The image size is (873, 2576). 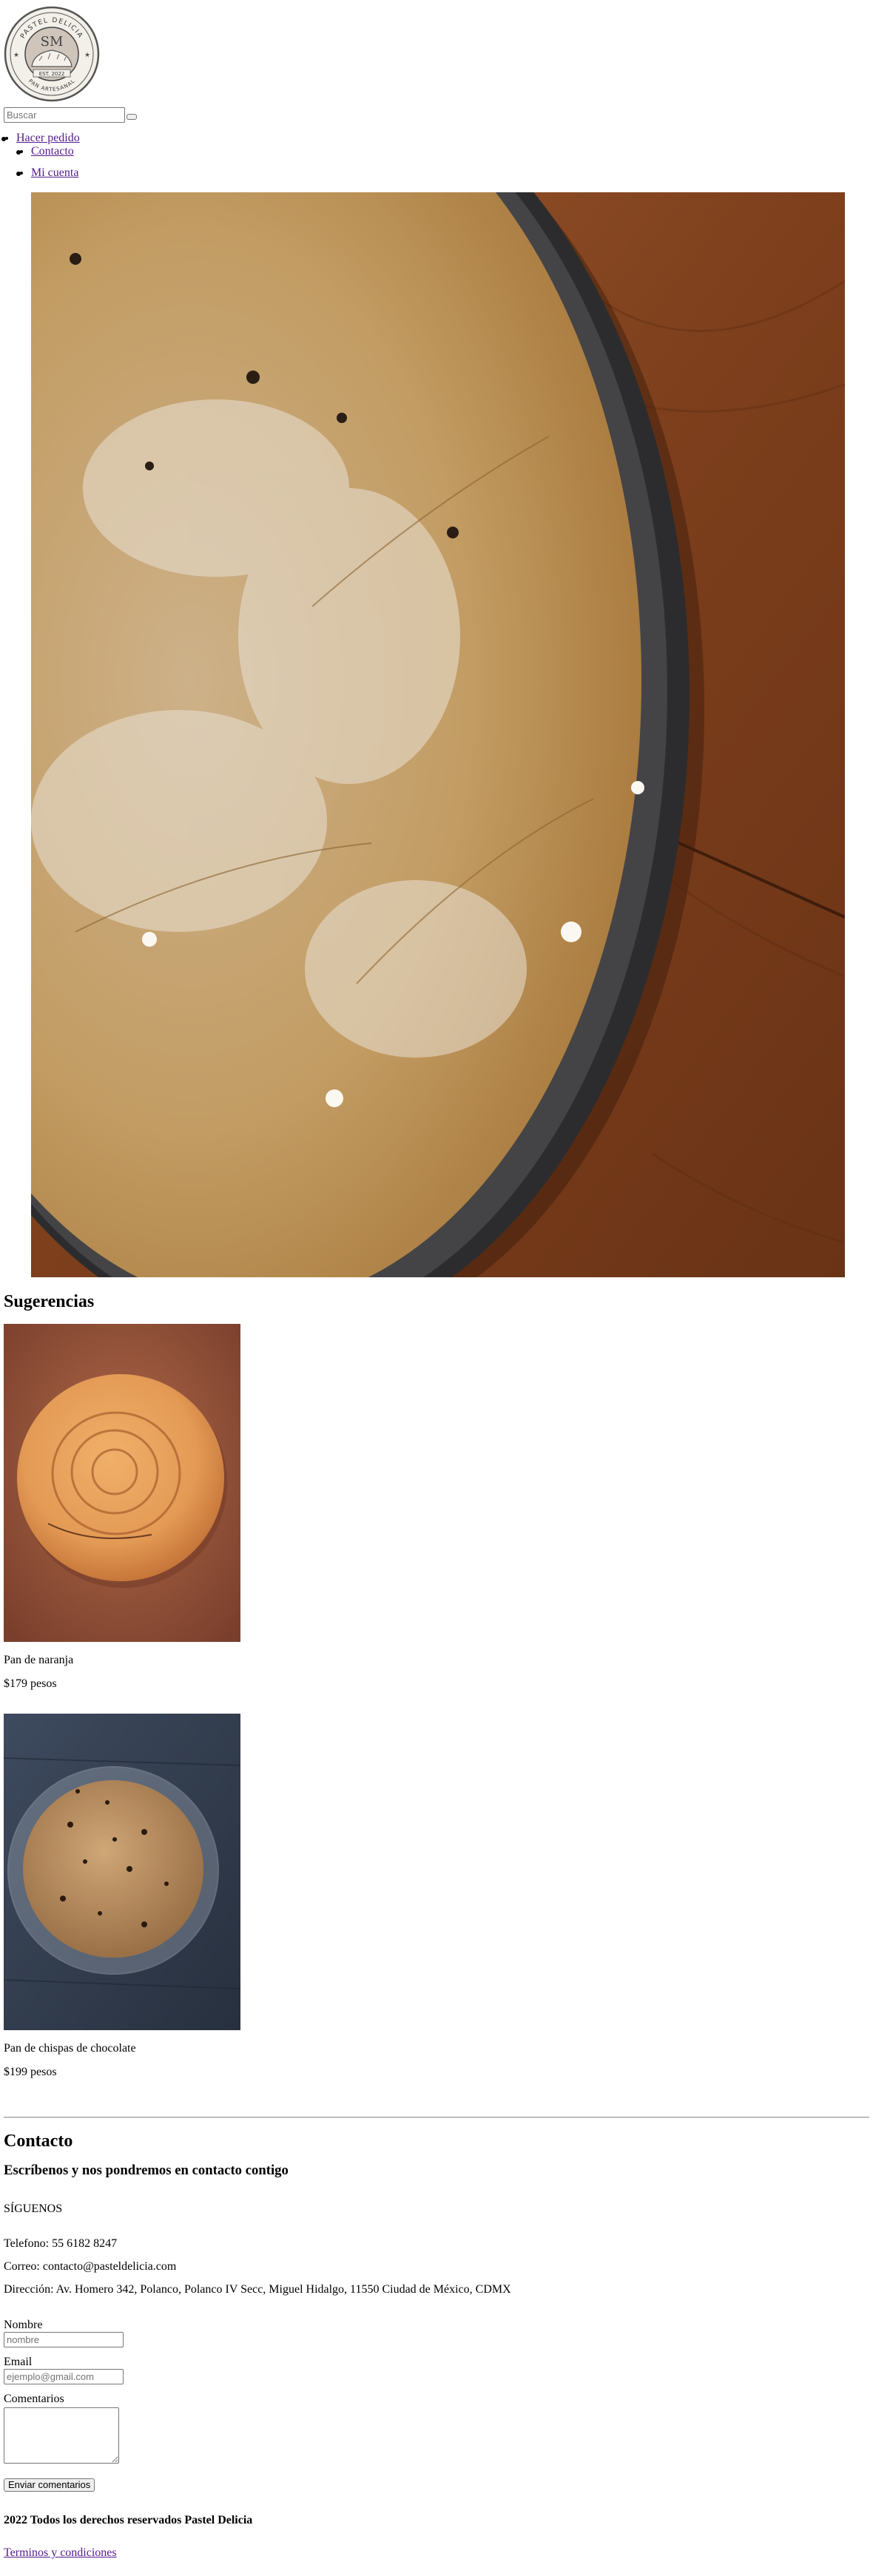 What do you see at coordinates (64, 2376) in the screenshot?
I see `email-field` at bounding box center [64, 2376].